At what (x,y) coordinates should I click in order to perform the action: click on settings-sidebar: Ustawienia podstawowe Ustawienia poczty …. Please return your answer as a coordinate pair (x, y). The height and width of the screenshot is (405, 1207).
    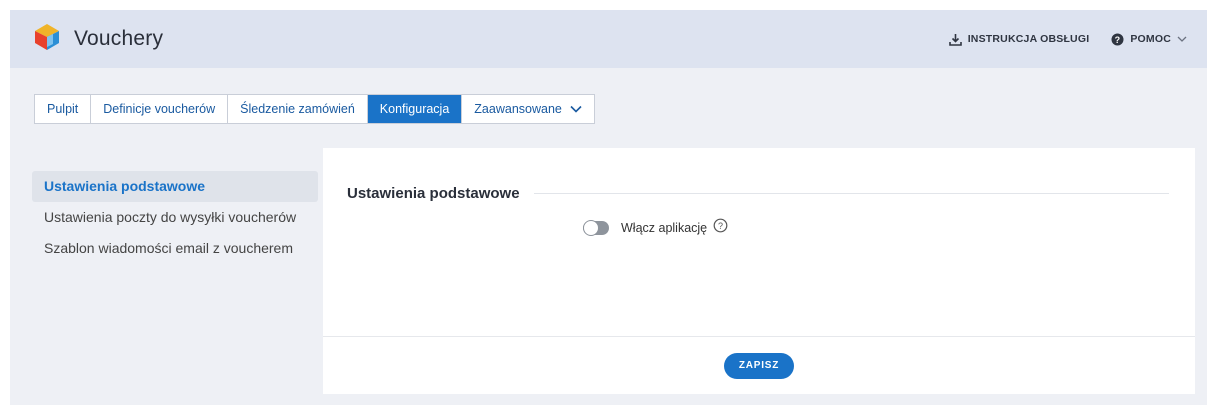
    Looking at the image, I should click on (175, 217).